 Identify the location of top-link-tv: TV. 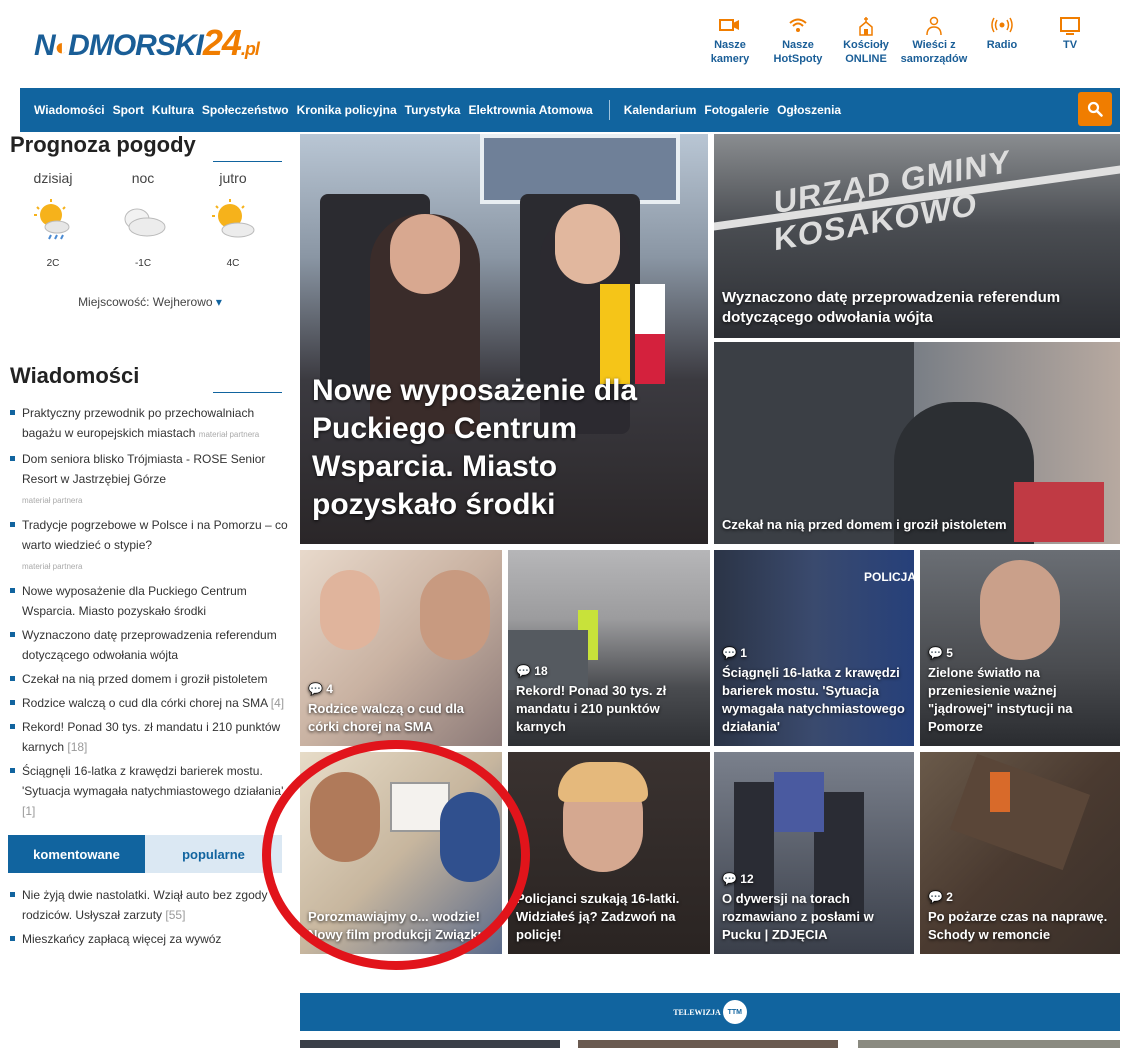
(1070, 41).